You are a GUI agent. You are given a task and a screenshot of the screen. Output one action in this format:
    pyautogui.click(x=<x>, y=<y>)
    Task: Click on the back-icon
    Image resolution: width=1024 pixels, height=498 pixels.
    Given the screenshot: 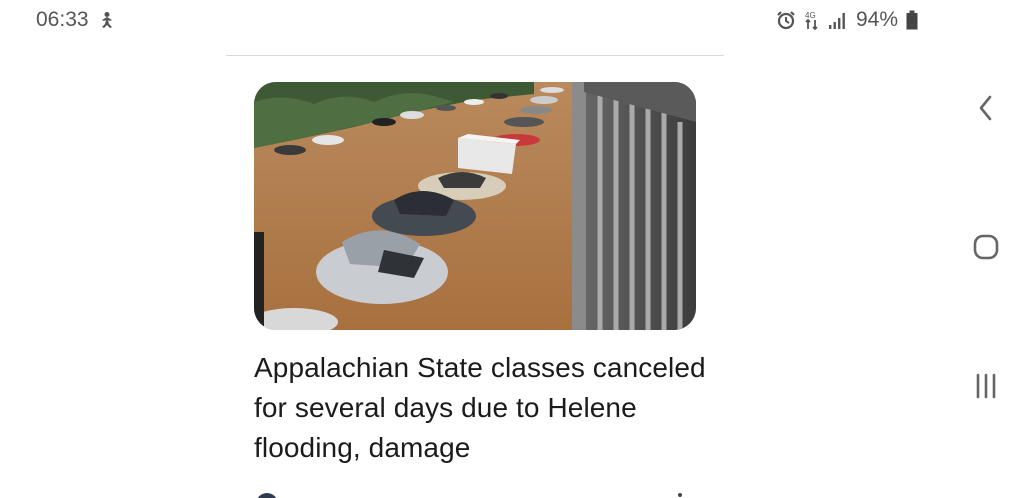 What is the action you would take?
    pyautogui.click(x=985, y=108)
    